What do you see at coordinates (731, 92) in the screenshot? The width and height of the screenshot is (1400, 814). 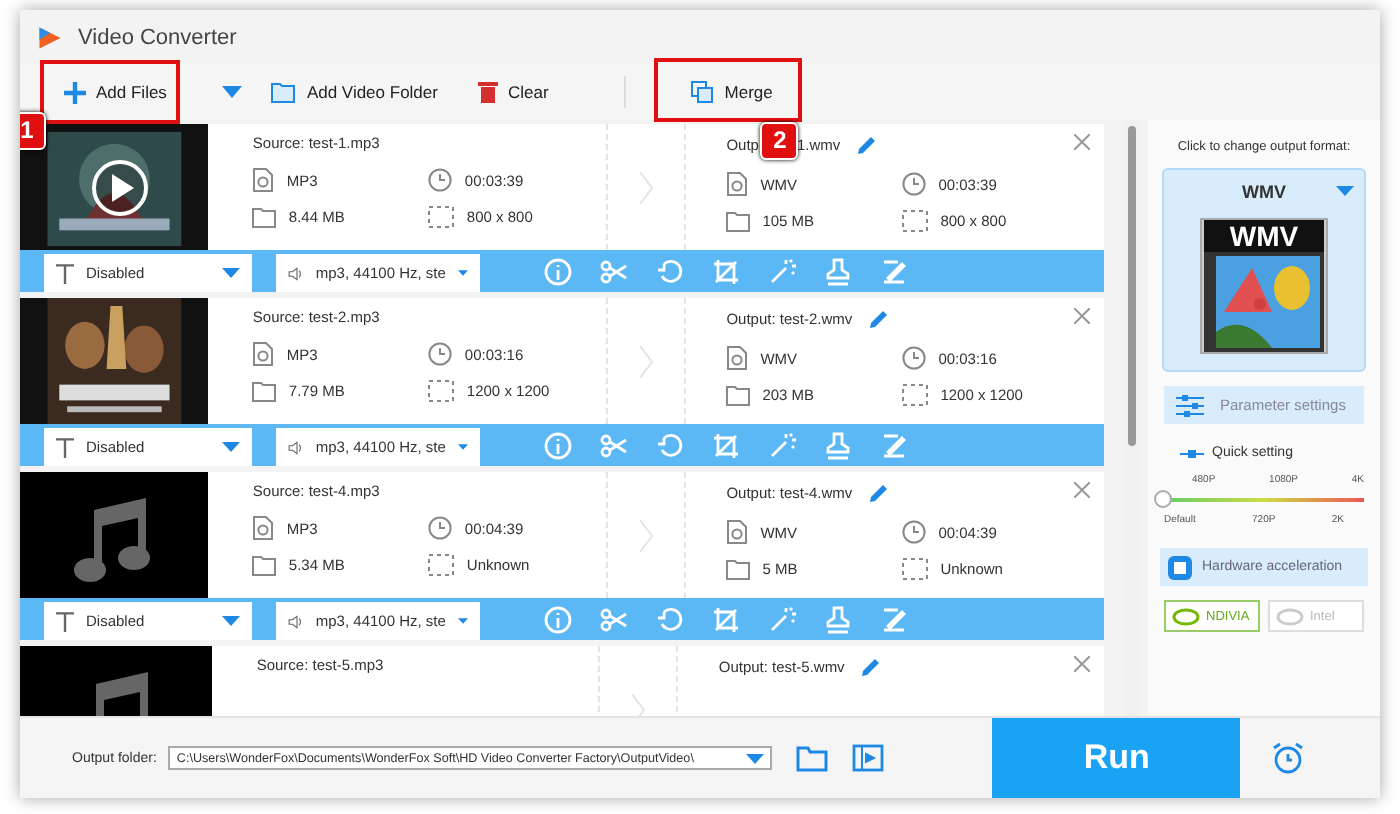 I see `merge-button: Merge` at bounding box center [731, 92].